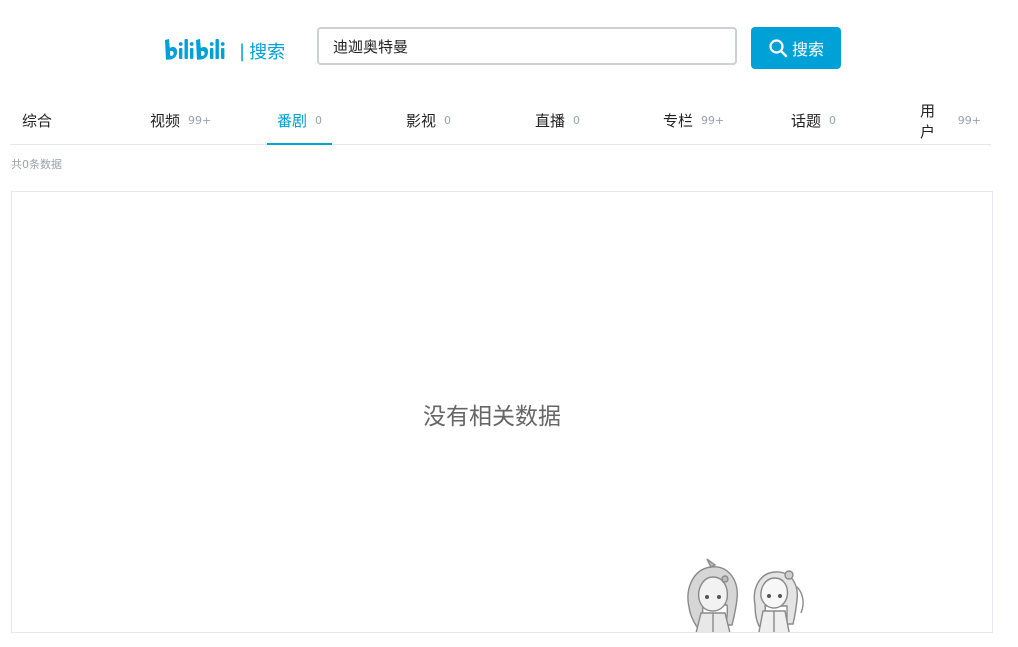  I want to click on bilibili-logo: | 搜索, so click(224, 50).